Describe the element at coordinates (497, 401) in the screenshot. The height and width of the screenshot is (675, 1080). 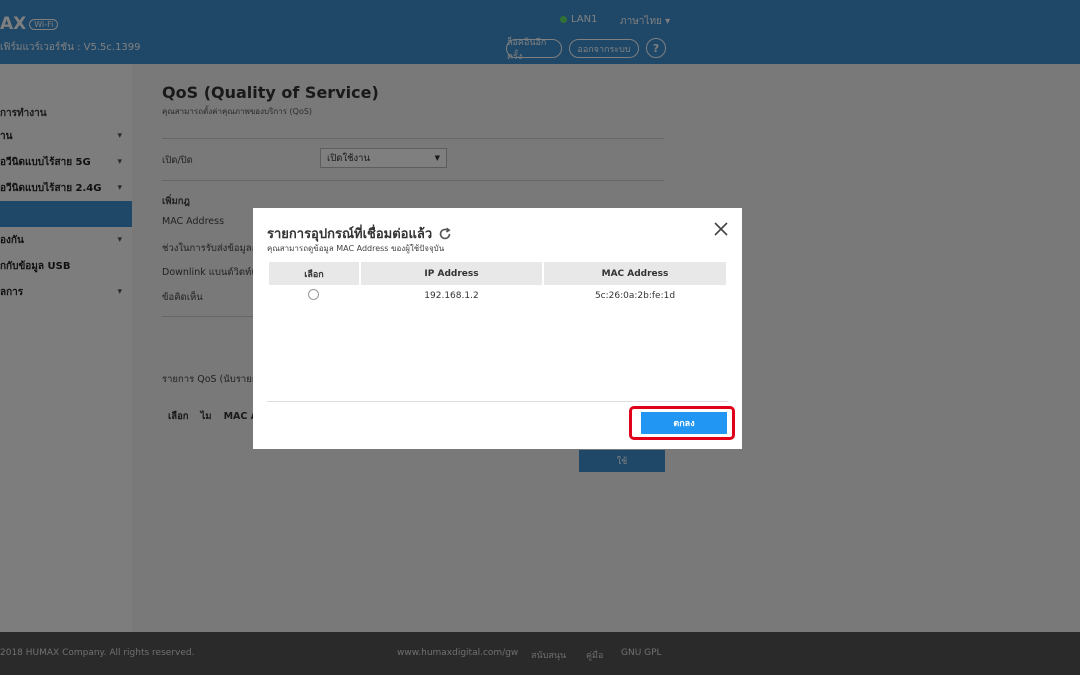
I see `dialog-divider` at that location.